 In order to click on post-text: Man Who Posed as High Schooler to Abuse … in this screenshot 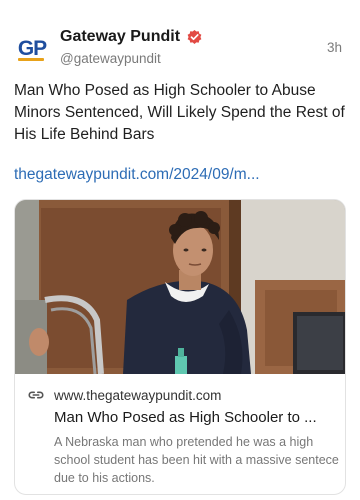, I will do `click(179, 112)`.